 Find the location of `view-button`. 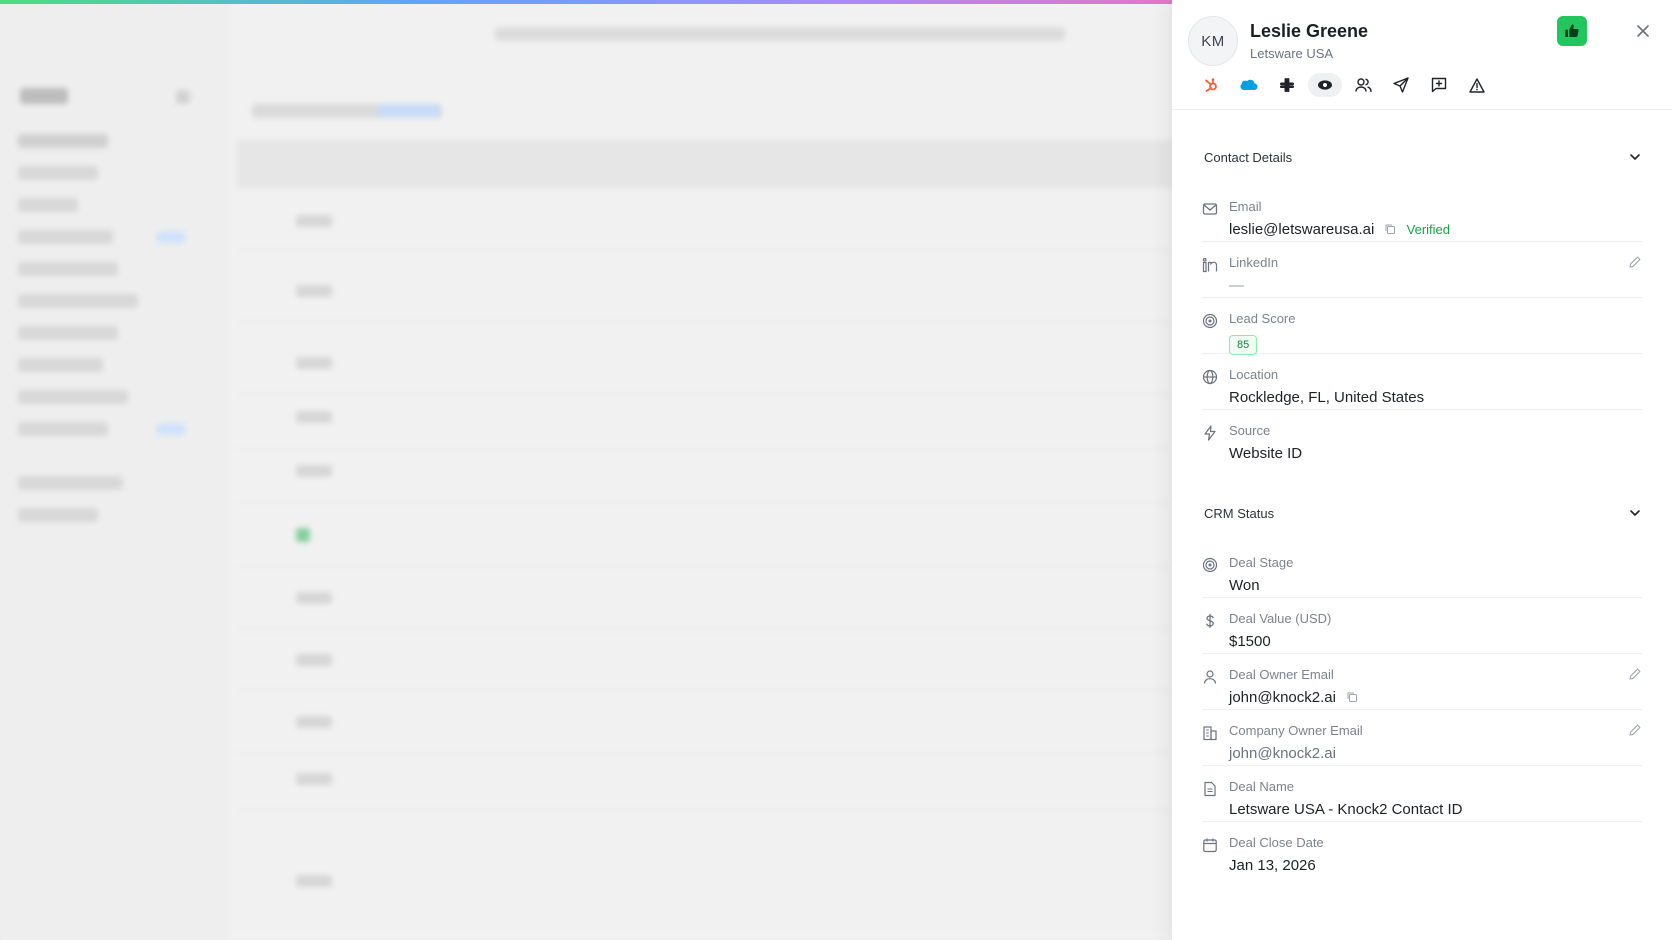

view-button is located at coordinates (1325, 85).